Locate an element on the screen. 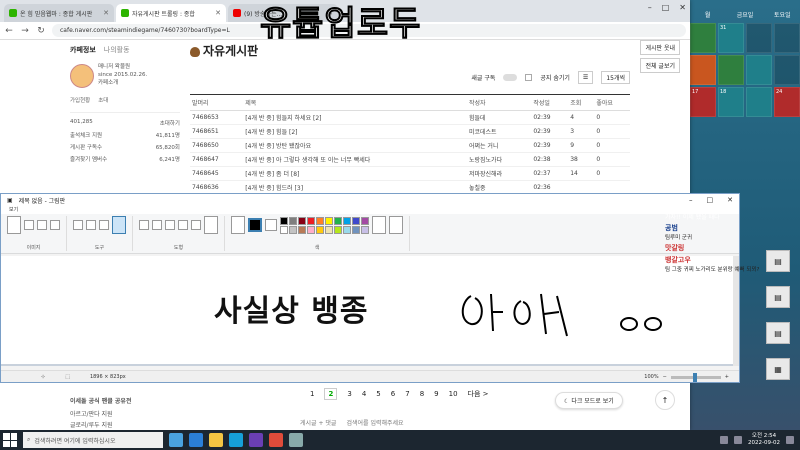 The width and height of the screenshot is (800, 450). page-link: 1 is located at coordinates (312, 394).